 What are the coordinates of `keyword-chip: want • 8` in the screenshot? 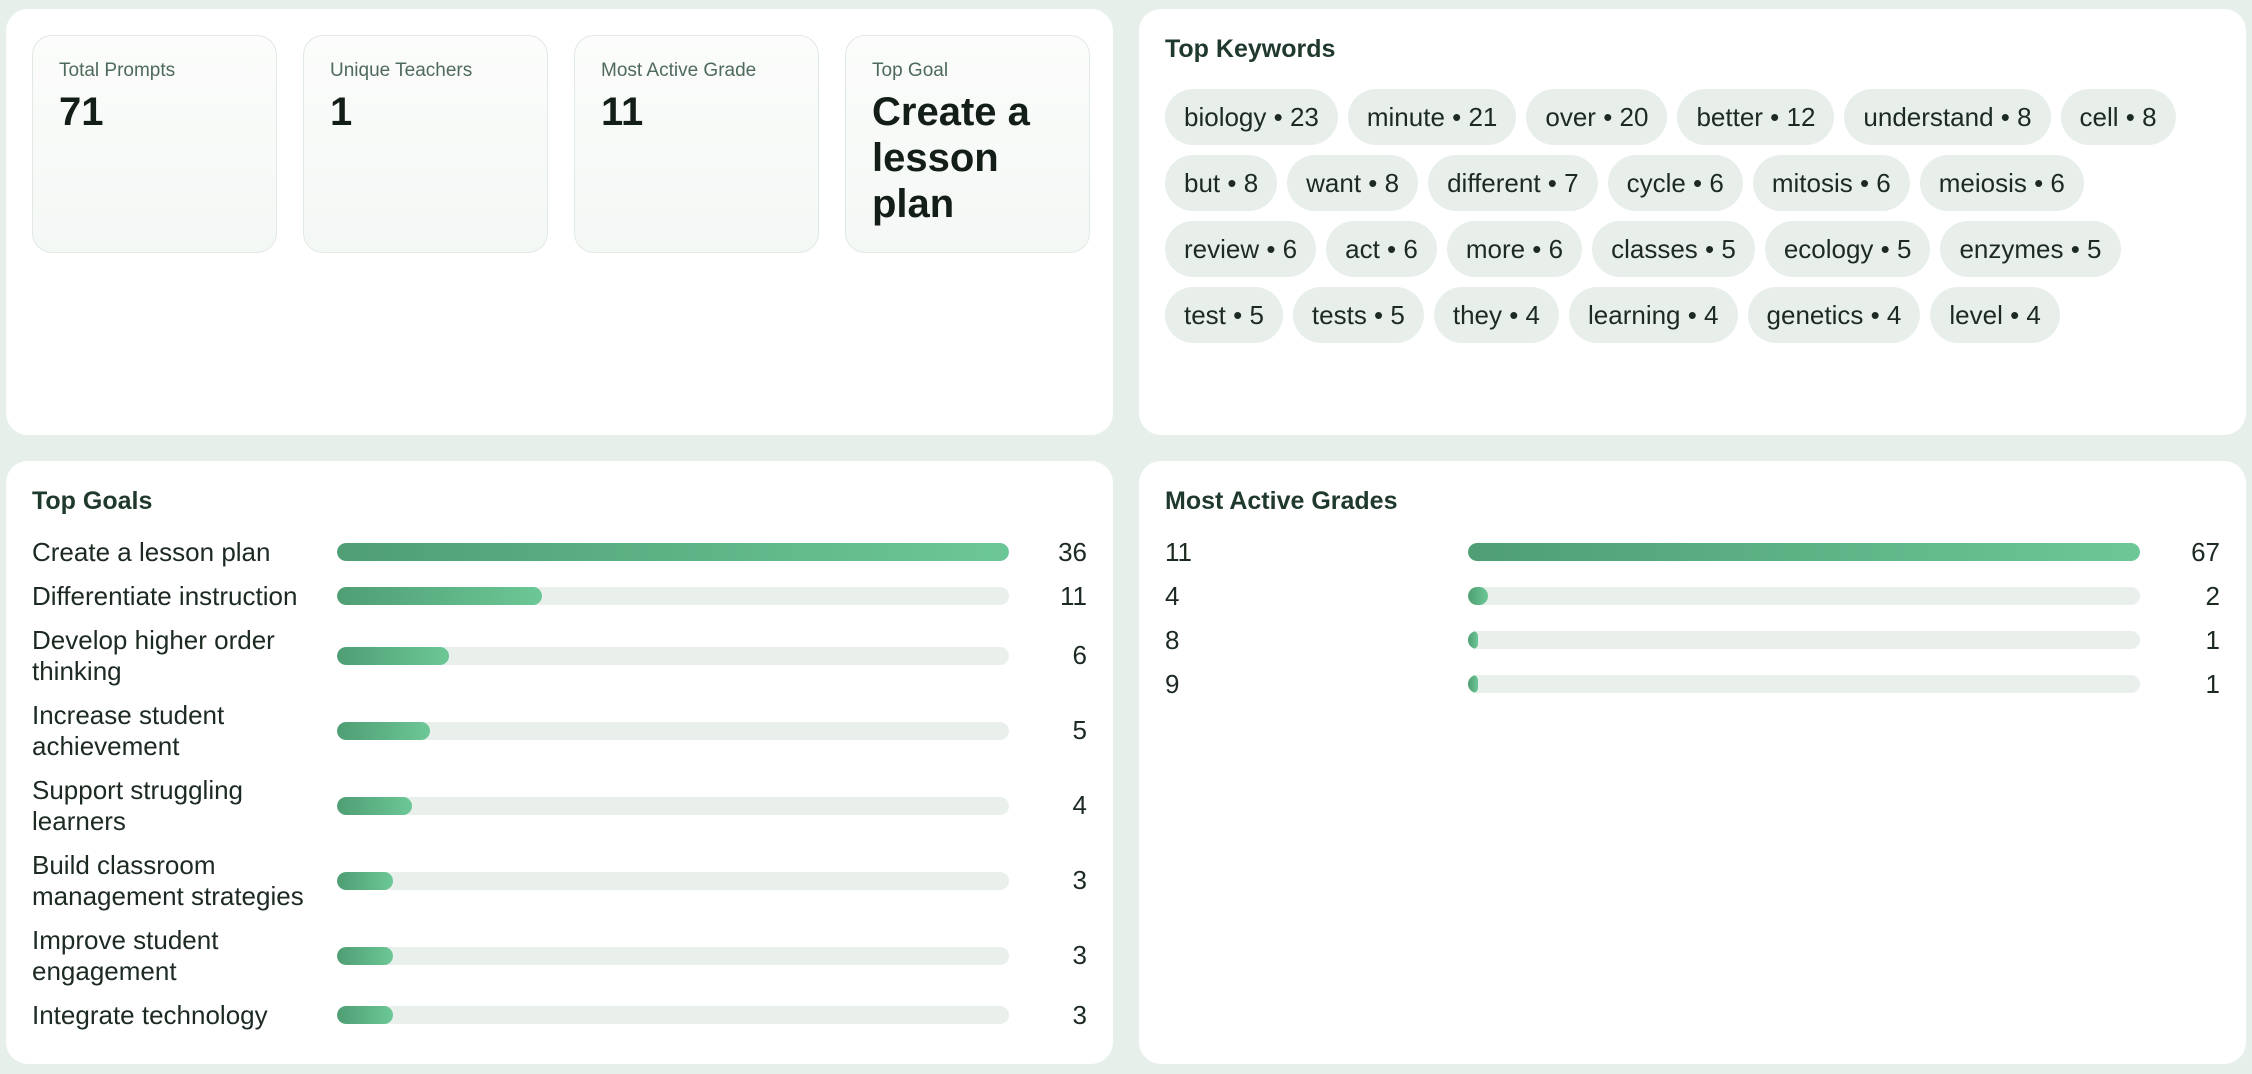 It's located at (1353, 183).